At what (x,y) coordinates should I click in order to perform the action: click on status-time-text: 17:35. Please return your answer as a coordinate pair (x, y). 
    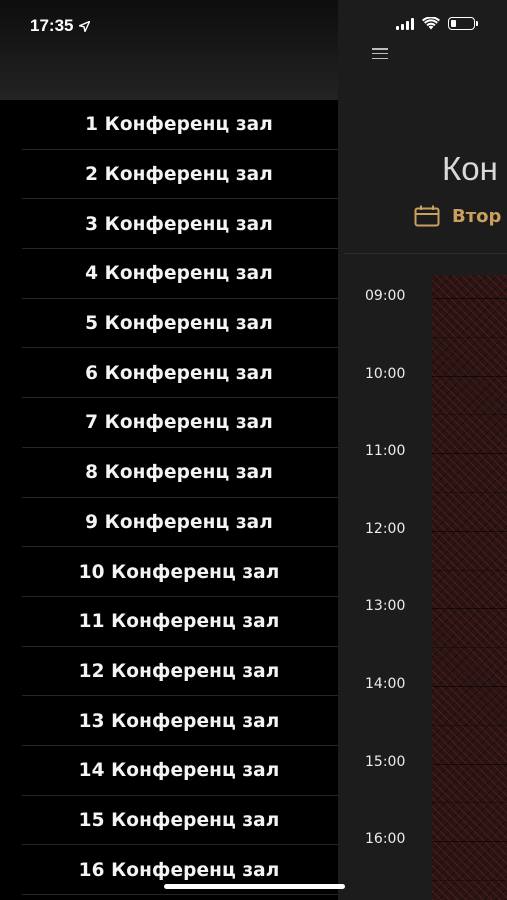
    Looking at the image, I should click on (52, 25).